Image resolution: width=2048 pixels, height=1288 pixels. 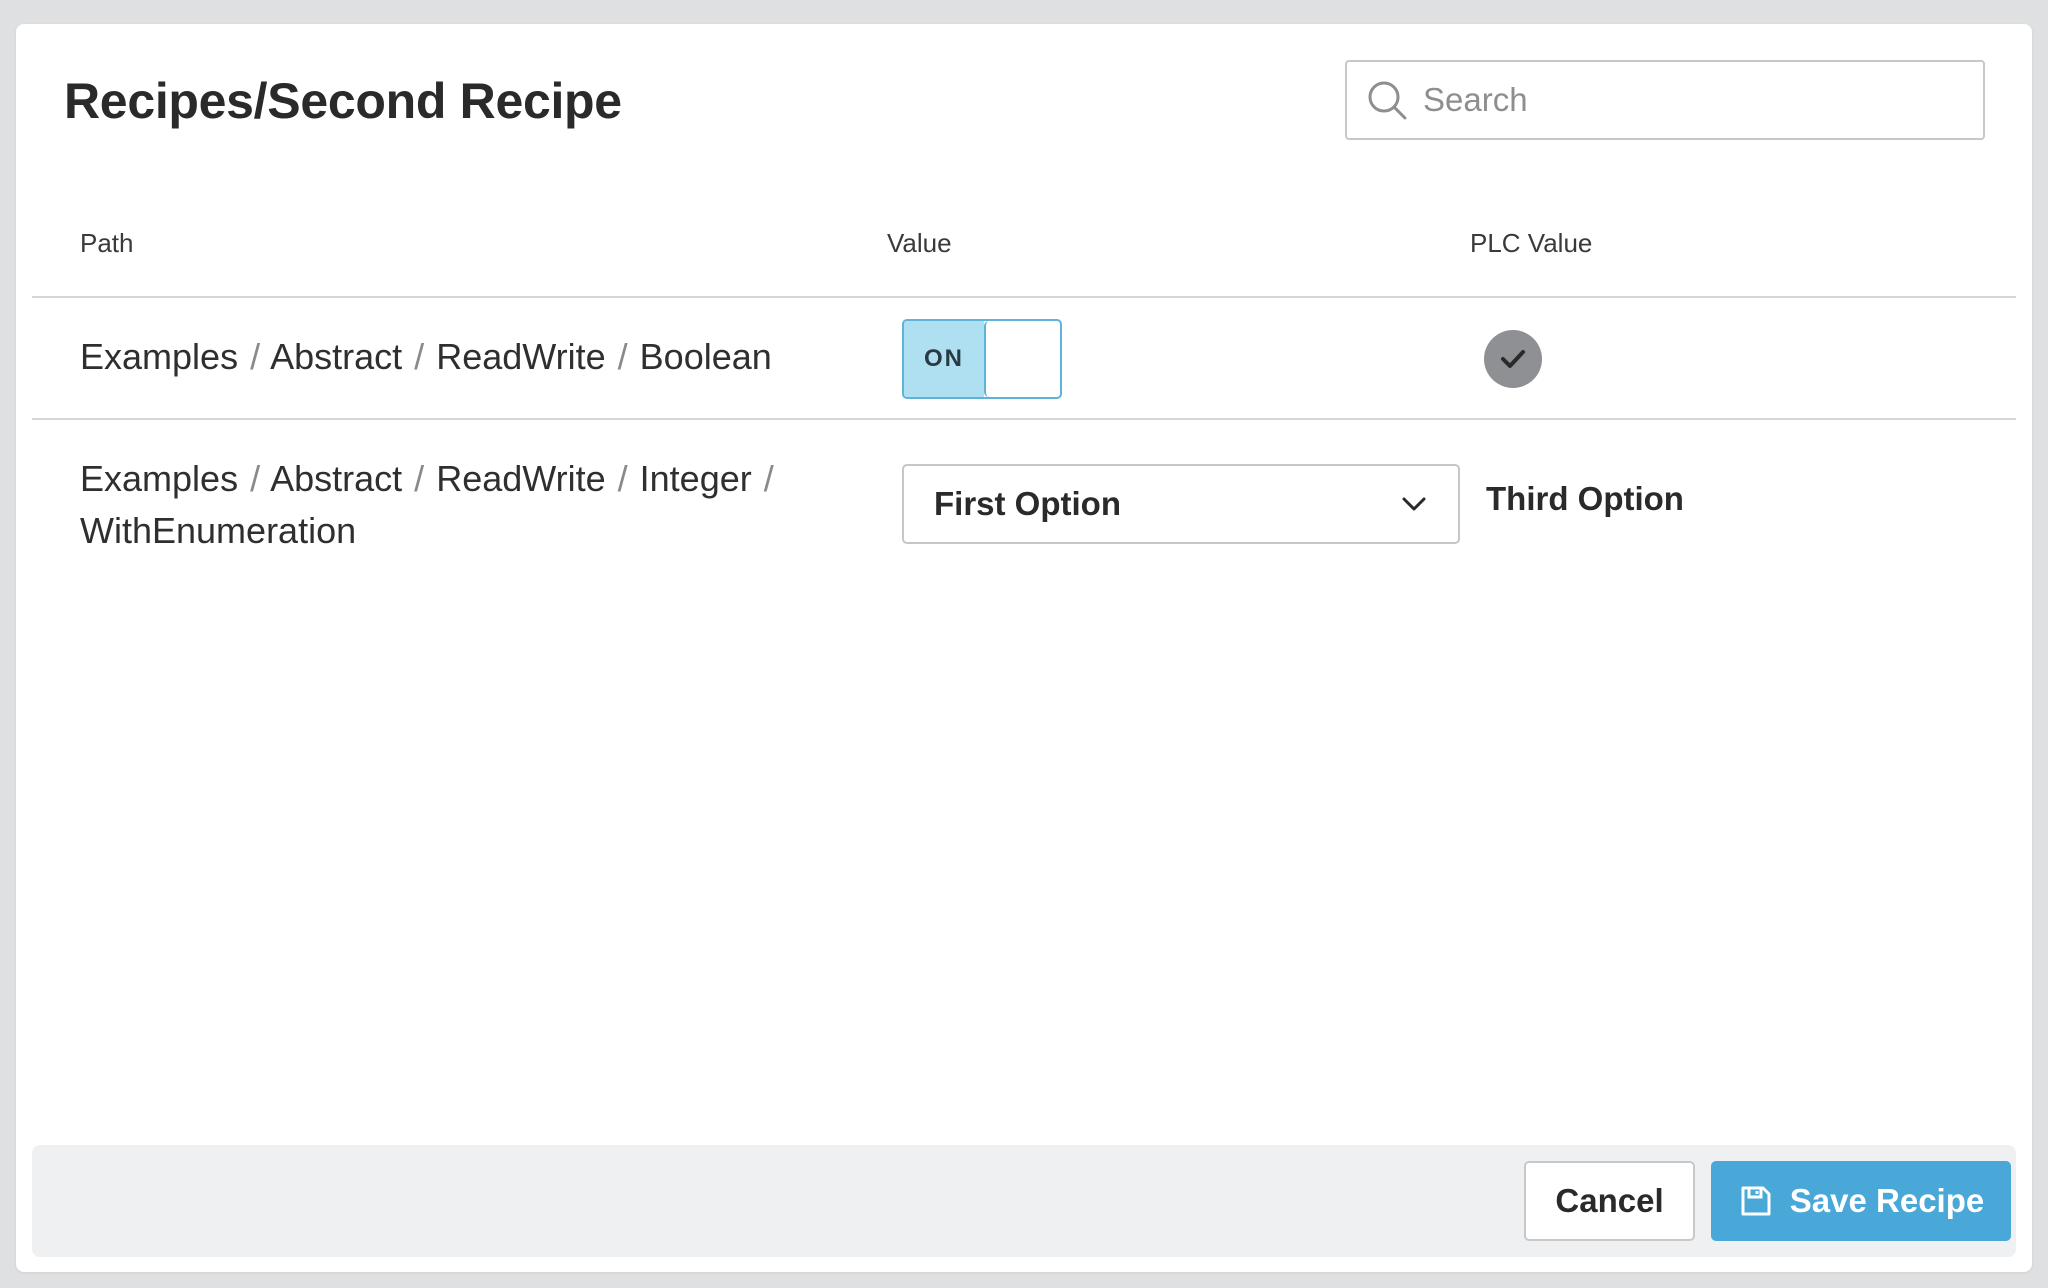 I want to click on column-header-value: Value, so click(x=919, y=243).